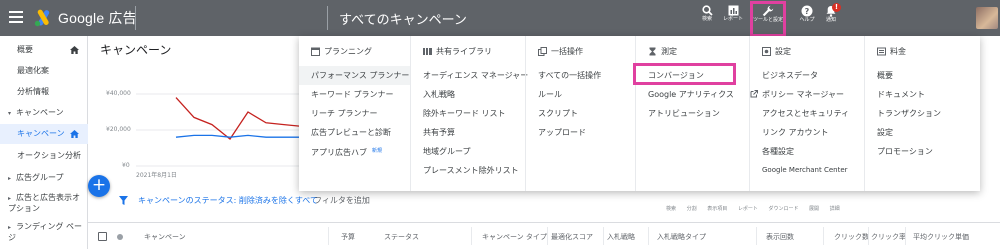  What do you see at coordinates (348, 237) in the screenshot?
I see `column-header: 予算` at bounding box center [348, 237].